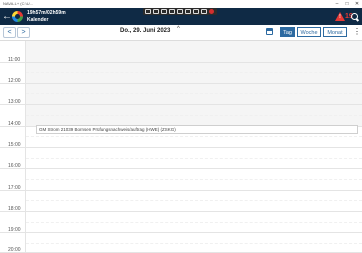 This screenshot has height=253, width=362. I want to click on toolbar-screen-icon, so click(148, 11).